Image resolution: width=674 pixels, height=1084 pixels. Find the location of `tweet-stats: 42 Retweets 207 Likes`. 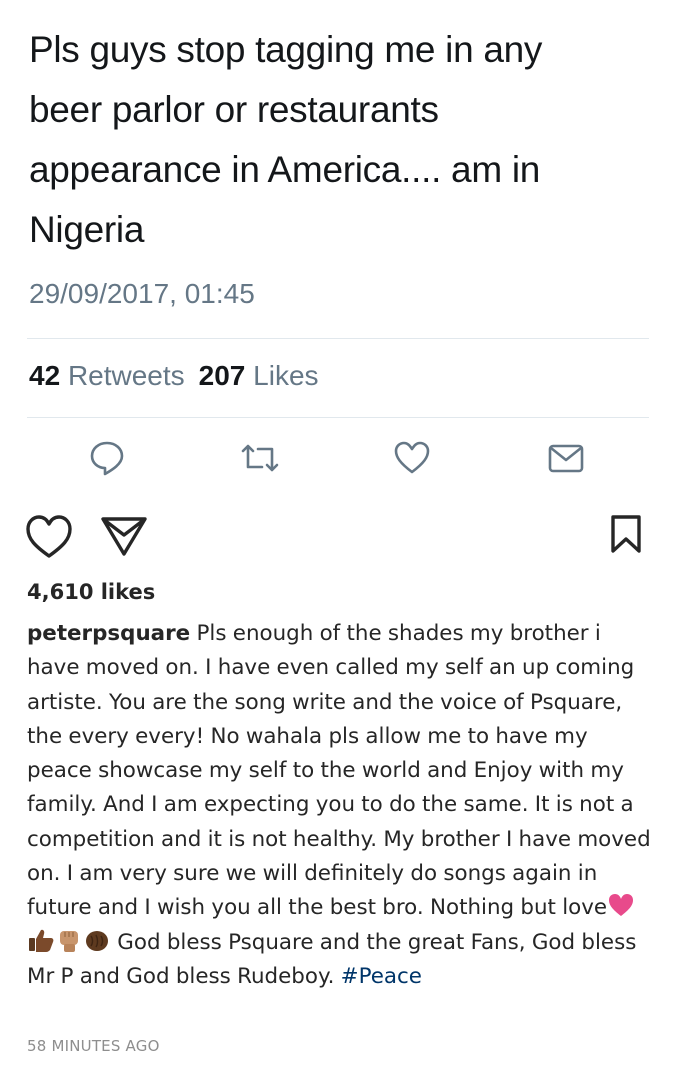

tweet-stats: 42 Retweets 207 Likes is located at coordinates (174, 376).